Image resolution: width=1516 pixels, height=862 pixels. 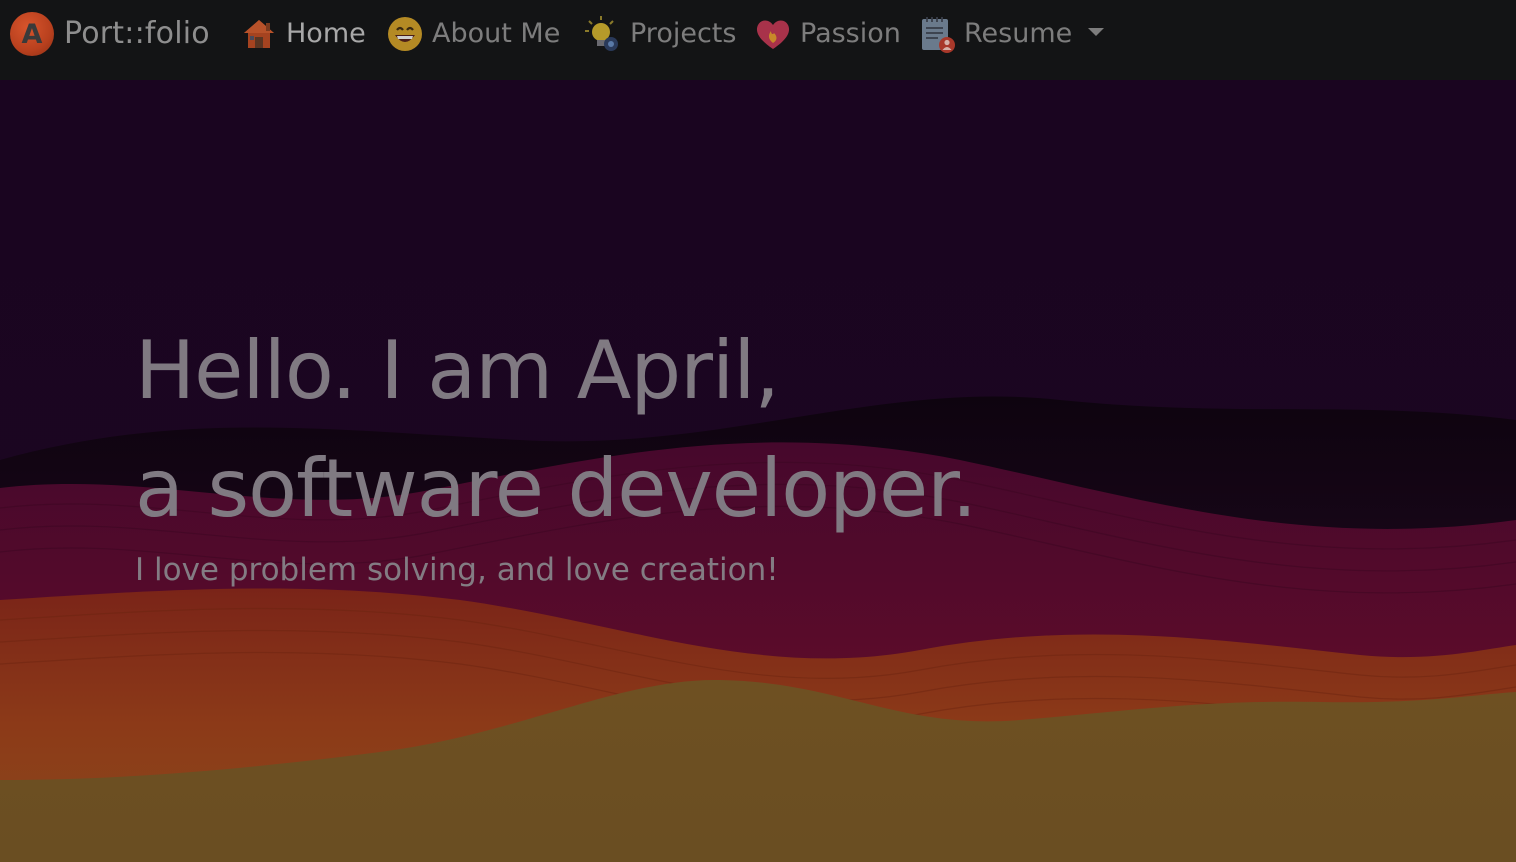 I want to click on nav-label-passion: Passion, so click(x=850, y=33).